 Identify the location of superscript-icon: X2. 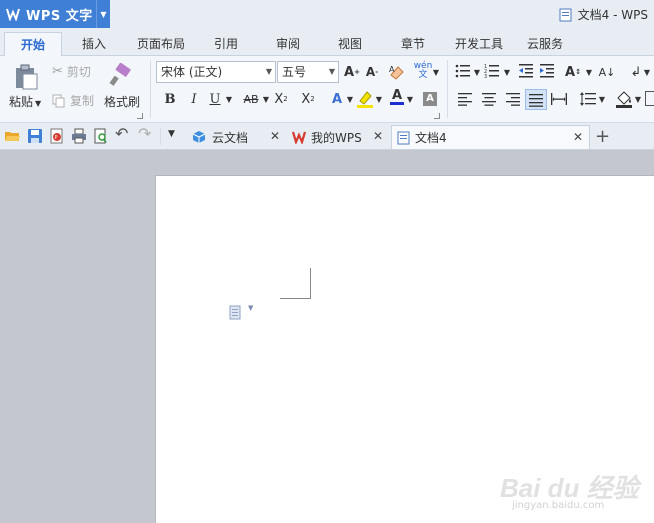
(281, 99).